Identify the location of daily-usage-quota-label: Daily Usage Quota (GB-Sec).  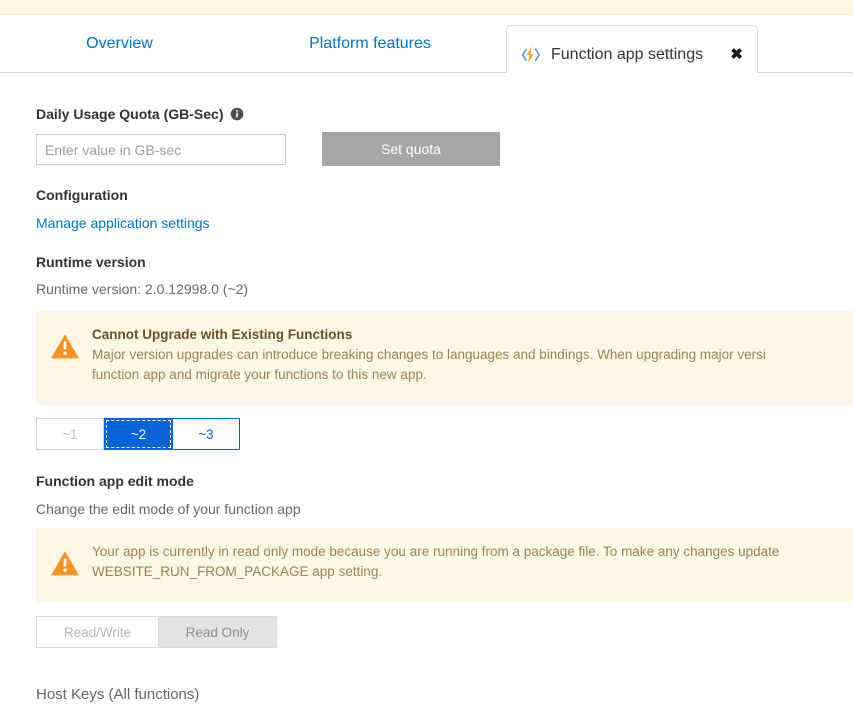
(130, 114).